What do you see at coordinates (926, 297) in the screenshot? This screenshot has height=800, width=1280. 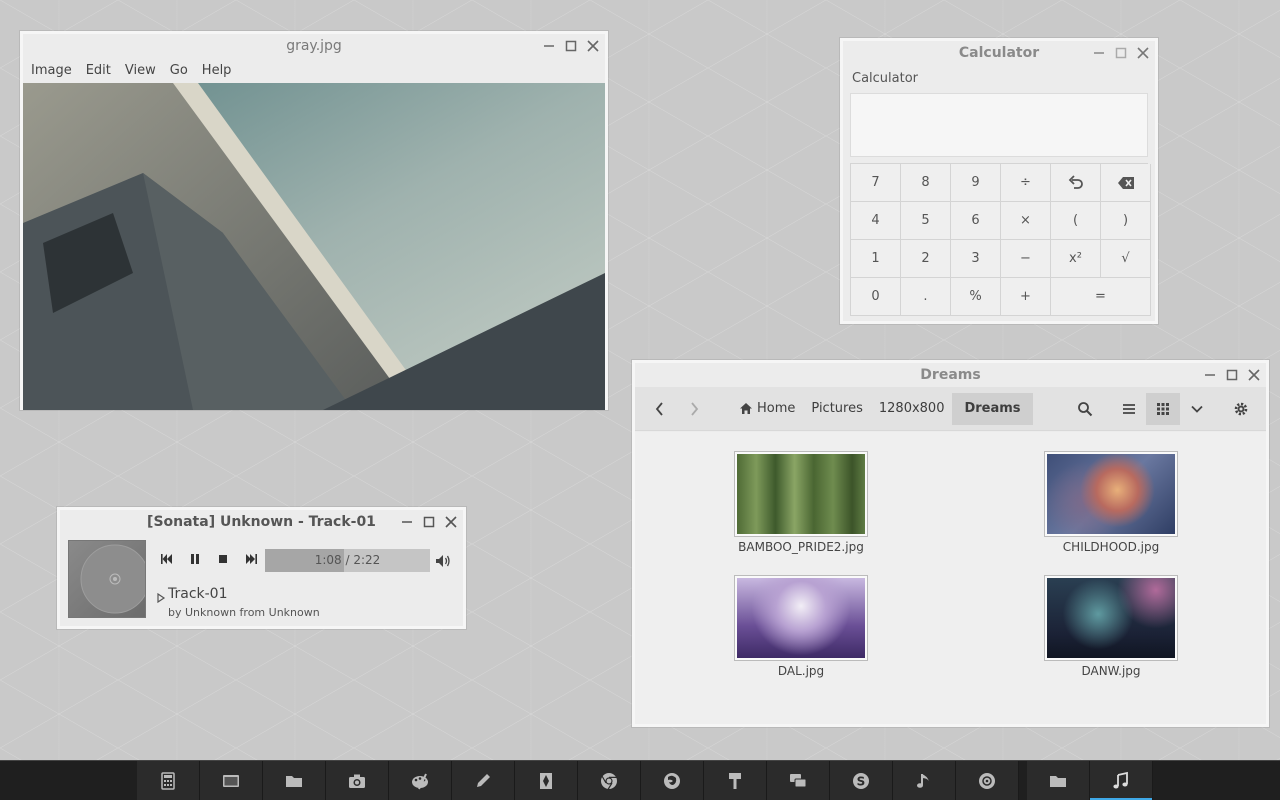 I see `key-decimal: .` at bounding box center [926, 297].